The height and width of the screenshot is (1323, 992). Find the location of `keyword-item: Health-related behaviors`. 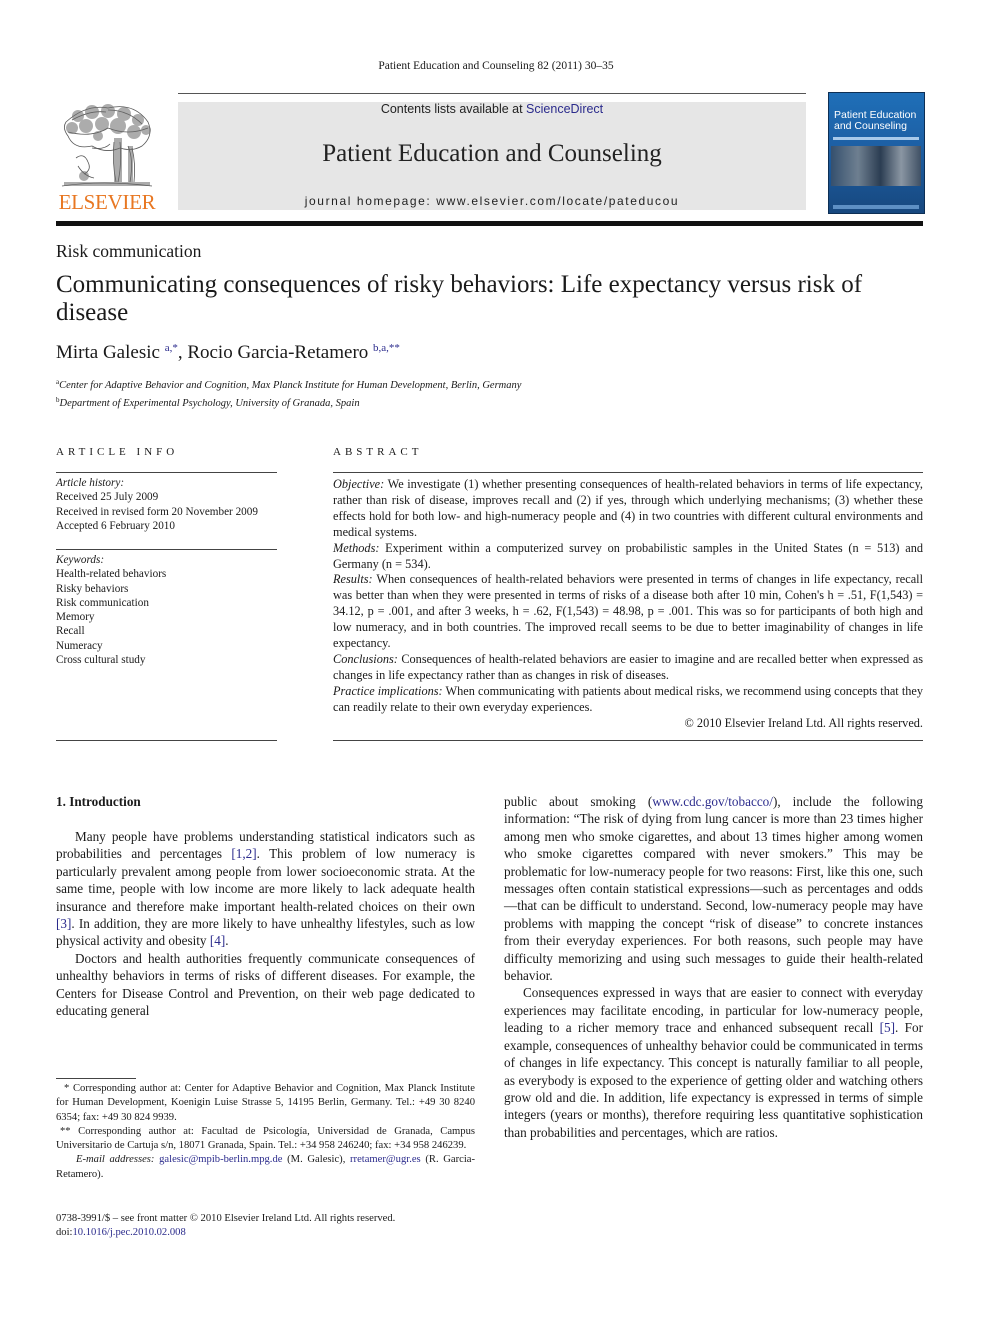

keyword-item: Health-related behaviors is located at coordinates (111, 574).